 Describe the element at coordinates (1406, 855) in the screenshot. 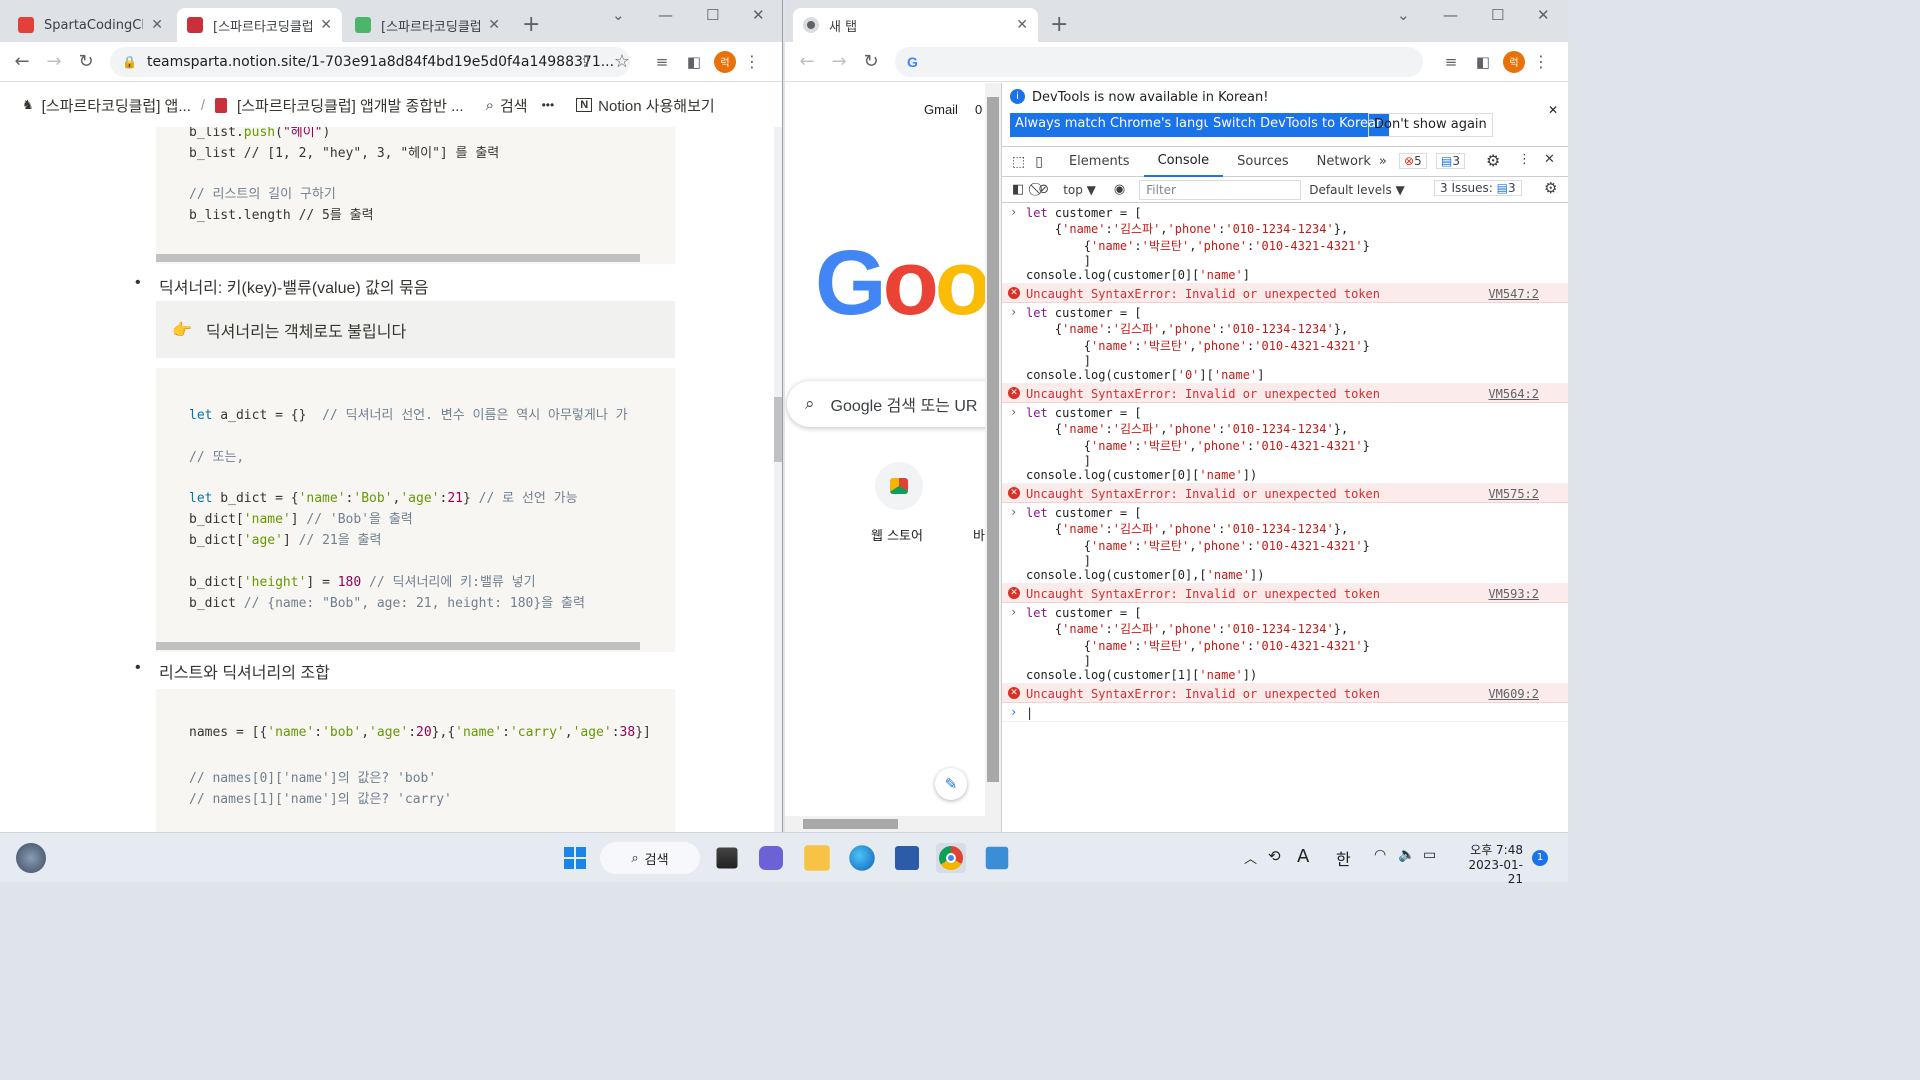

I see `volume-icon: 🔈` at that location.